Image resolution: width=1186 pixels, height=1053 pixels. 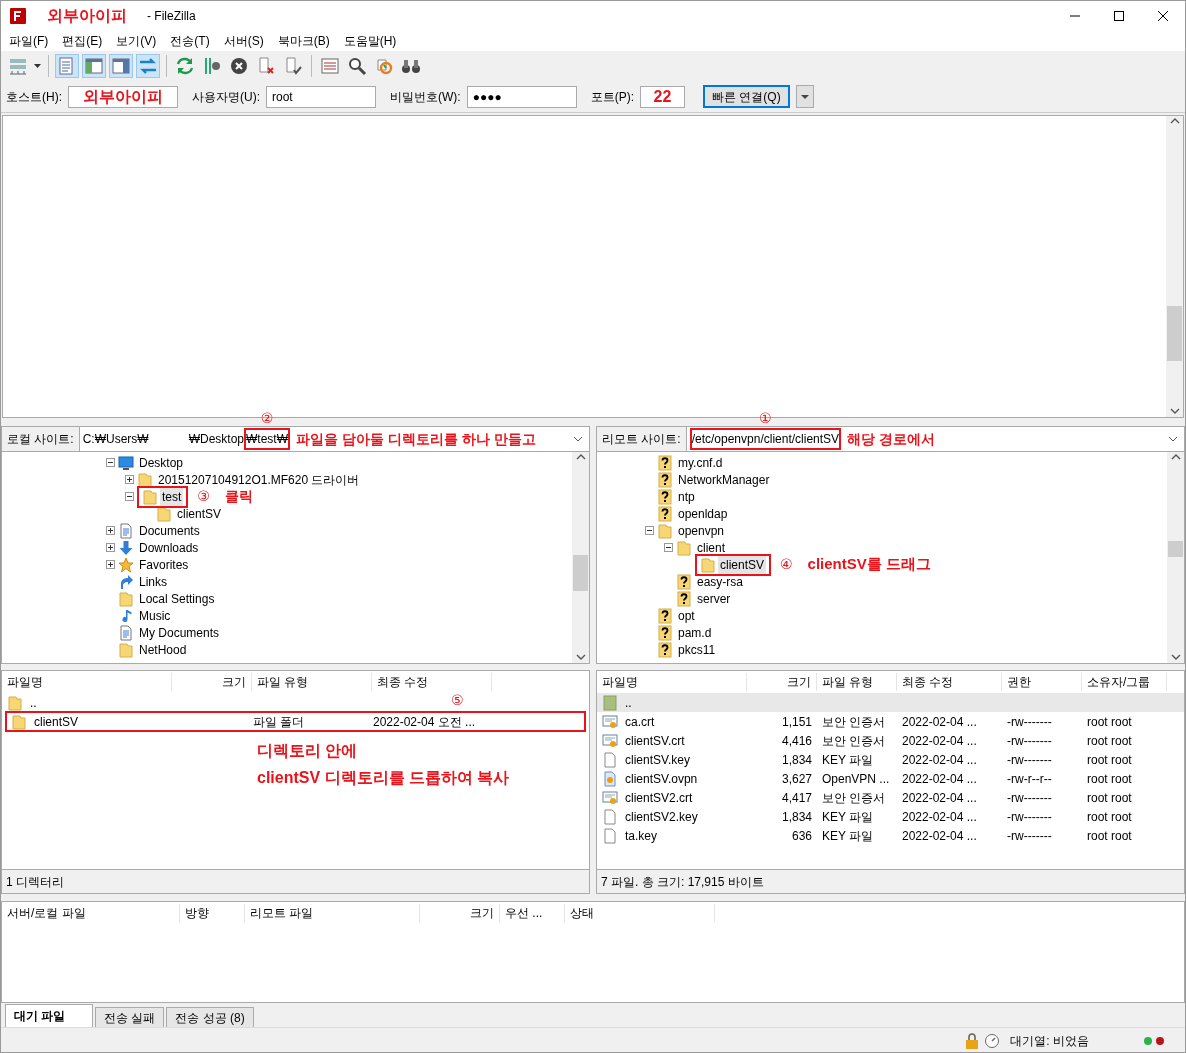 I want to click on status-text: 대기열: 비었음, so click(x=1049, y=1041).